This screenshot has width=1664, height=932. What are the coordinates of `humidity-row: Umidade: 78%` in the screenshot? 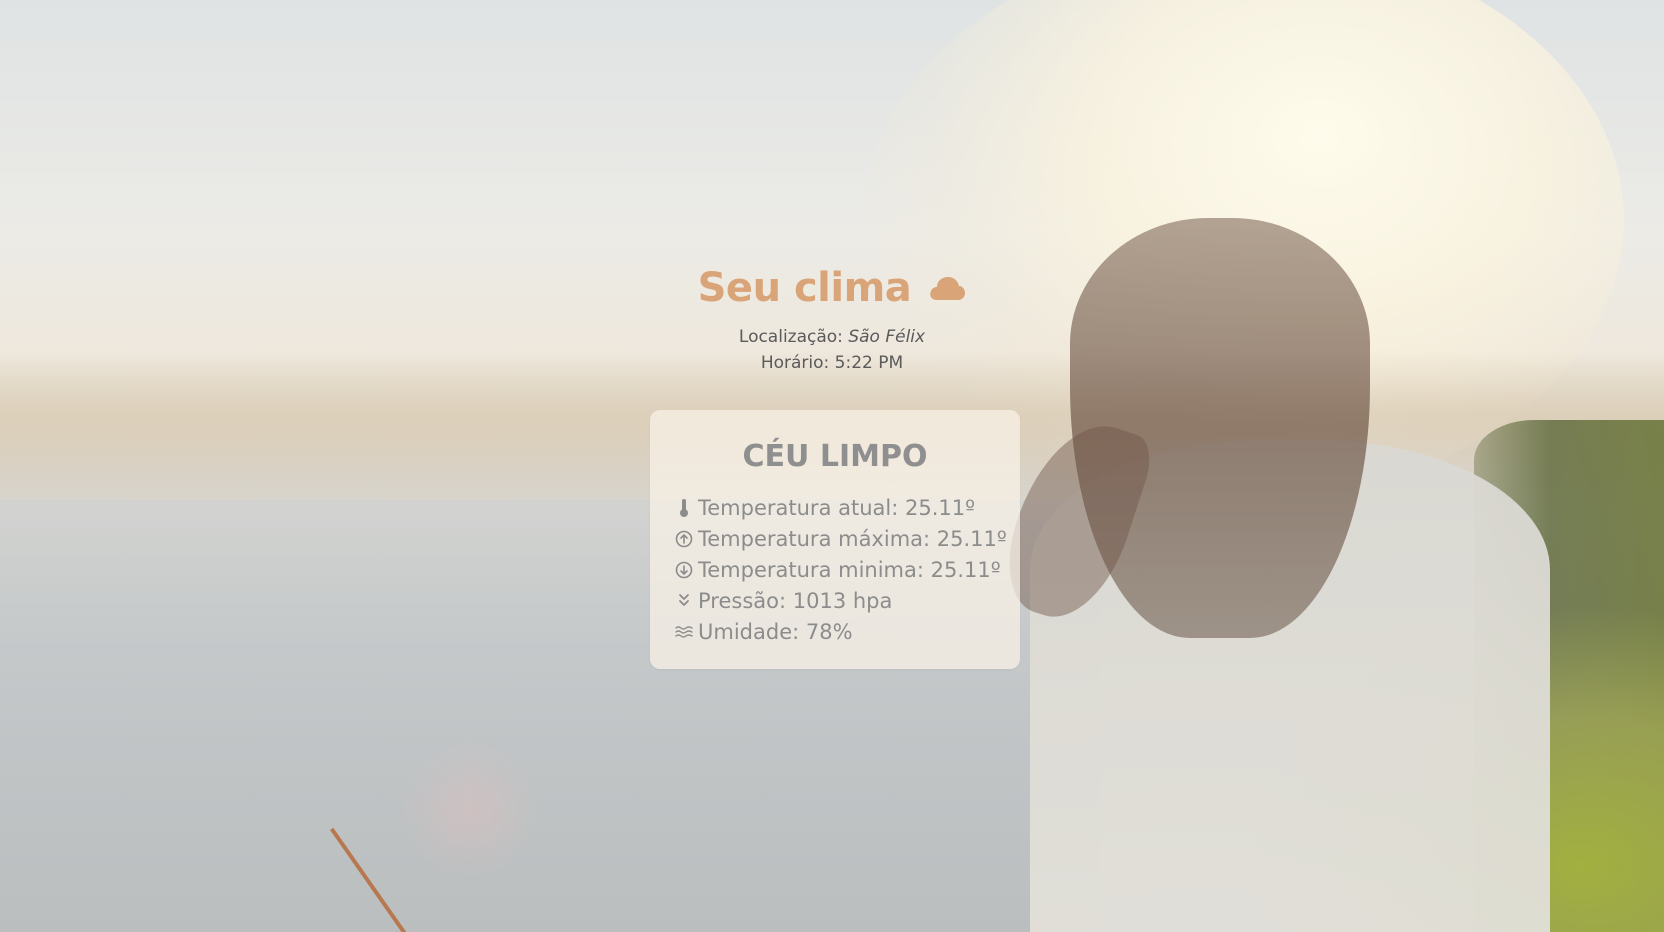 It's located at (844, 631).